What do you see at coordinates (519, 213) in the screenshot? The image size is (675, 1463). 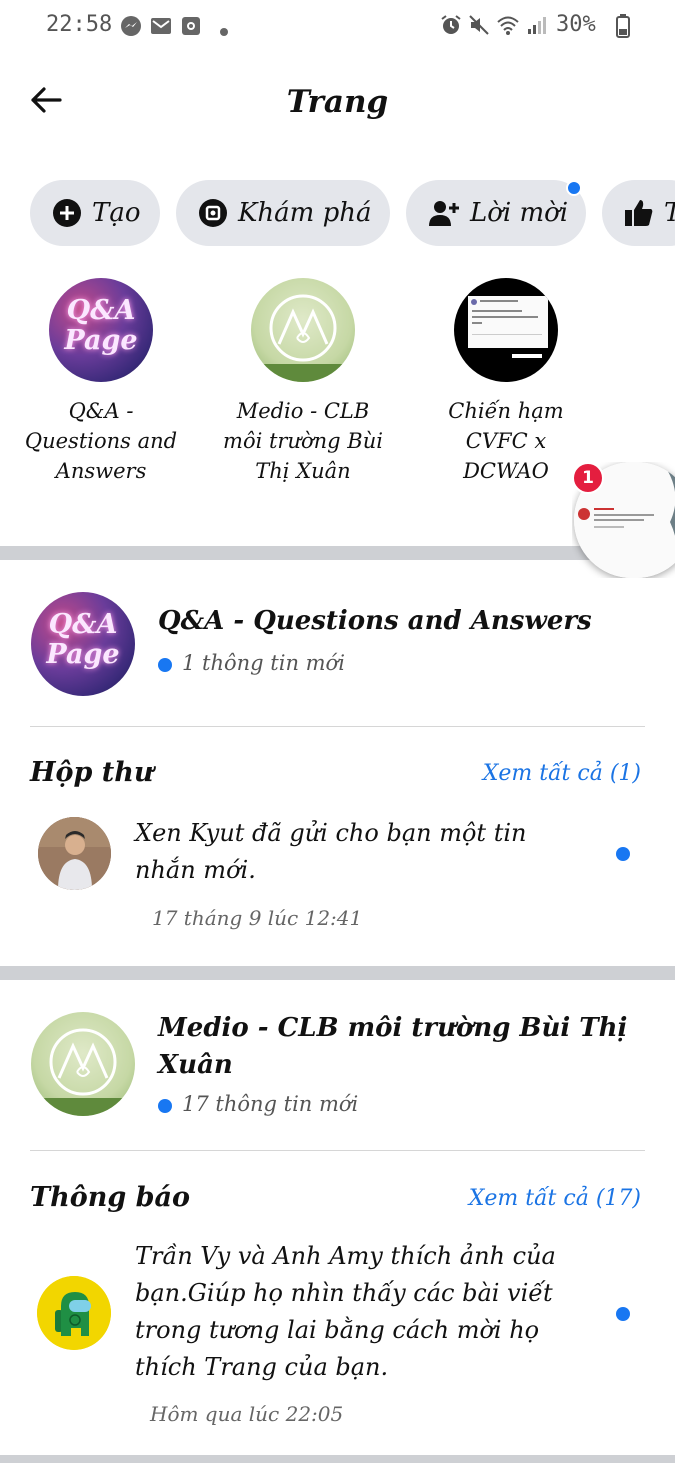 I see `chip-label: Lời mời` at bounding box center [519, 213].